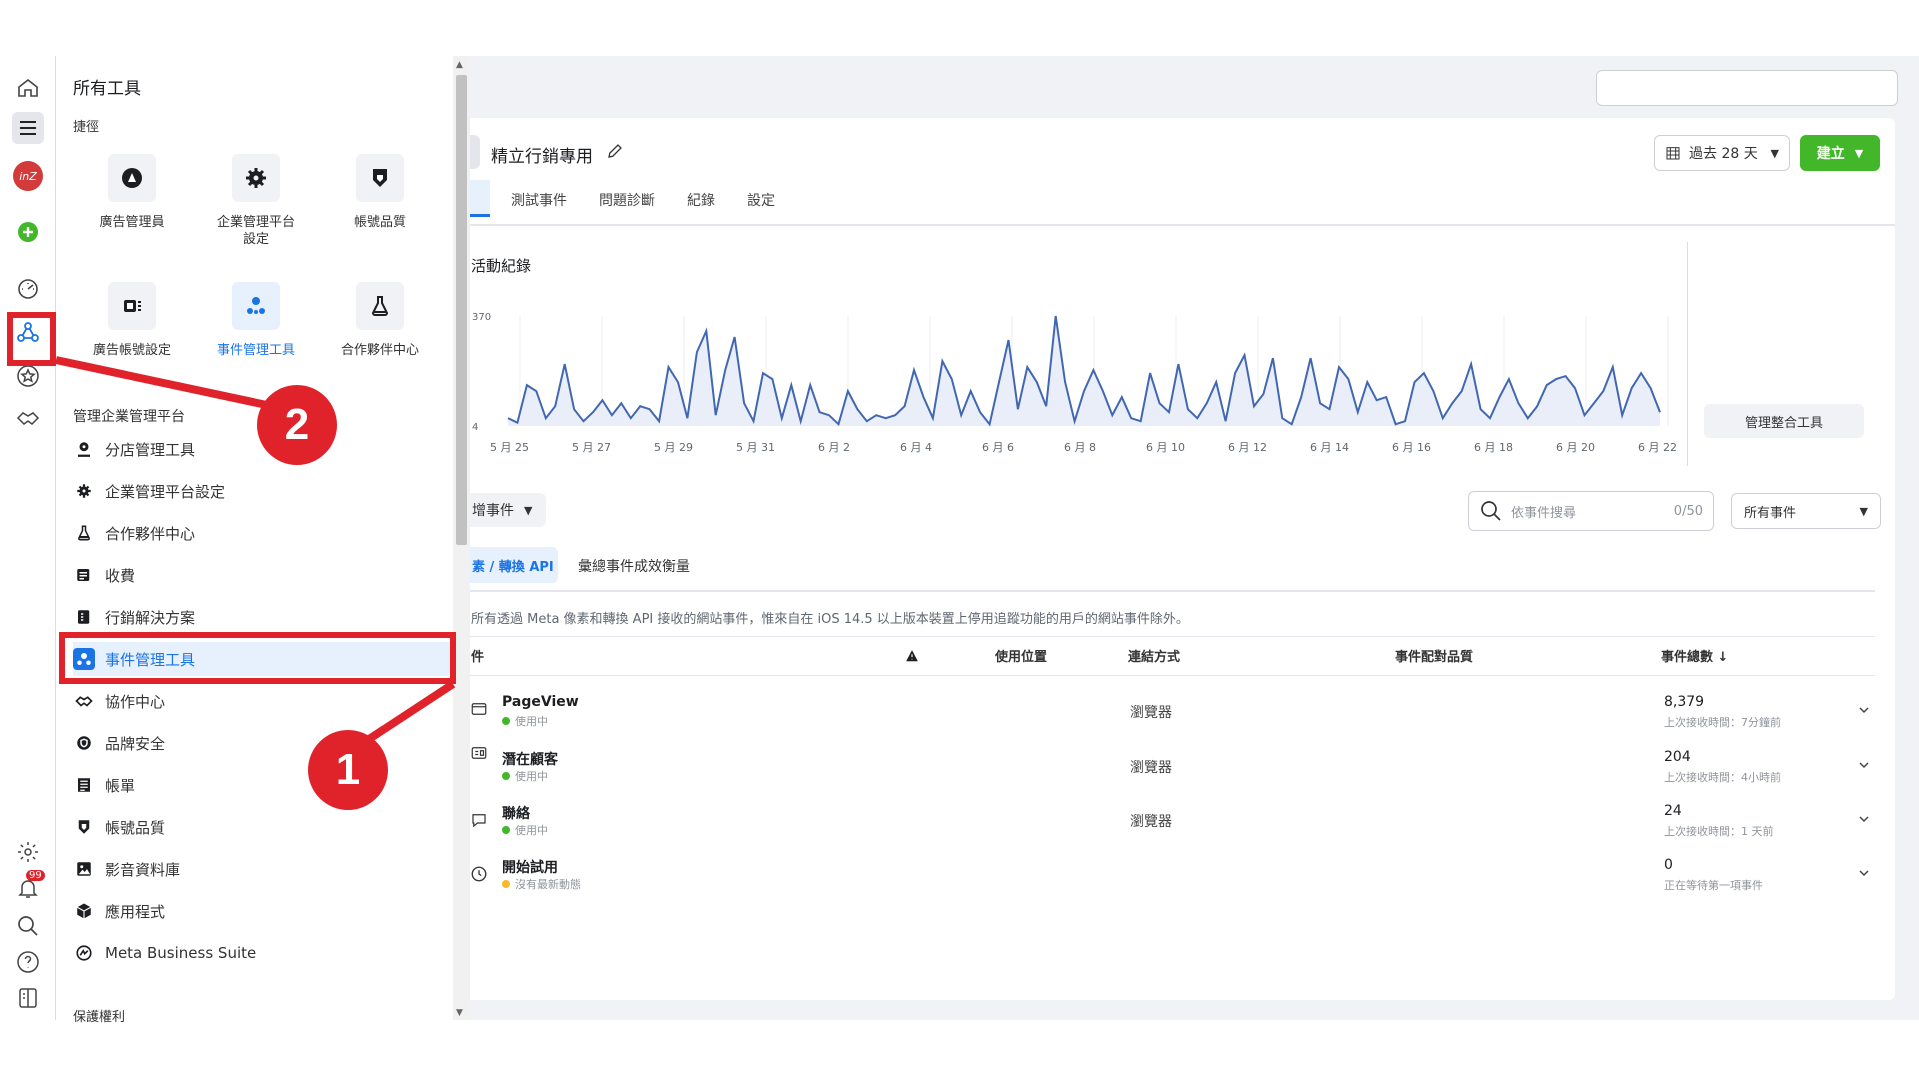  Describe the element at coordinates (297, 425) in the screenshot. I see `callout-number-two: 2` at that location.